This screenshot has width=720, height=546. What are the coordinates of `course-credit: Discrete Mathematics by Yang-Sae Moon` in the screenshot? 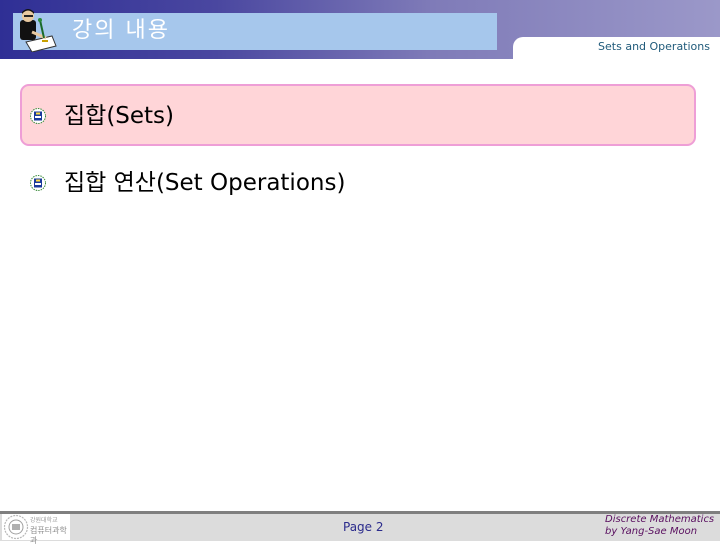 It's located at (659, 526).